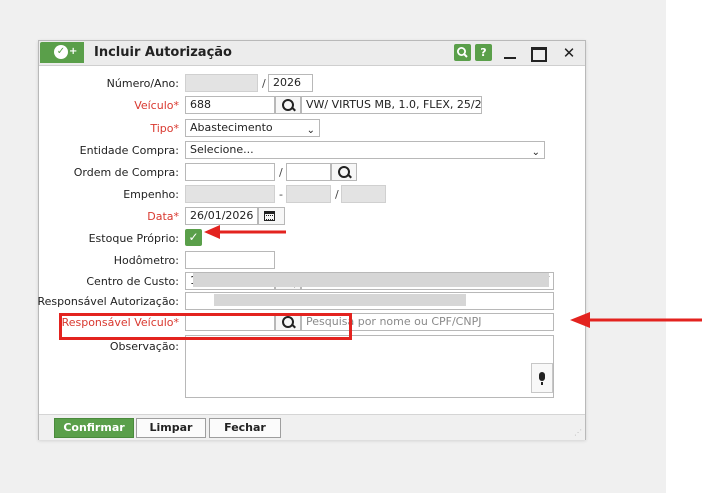 The width and height of the screenshot is (702, 493). Describe the element at coordinates (312, 427) in the screenshot. I see `dialog-footer: Confirmar Limpar Fechar ⋰` at that location.